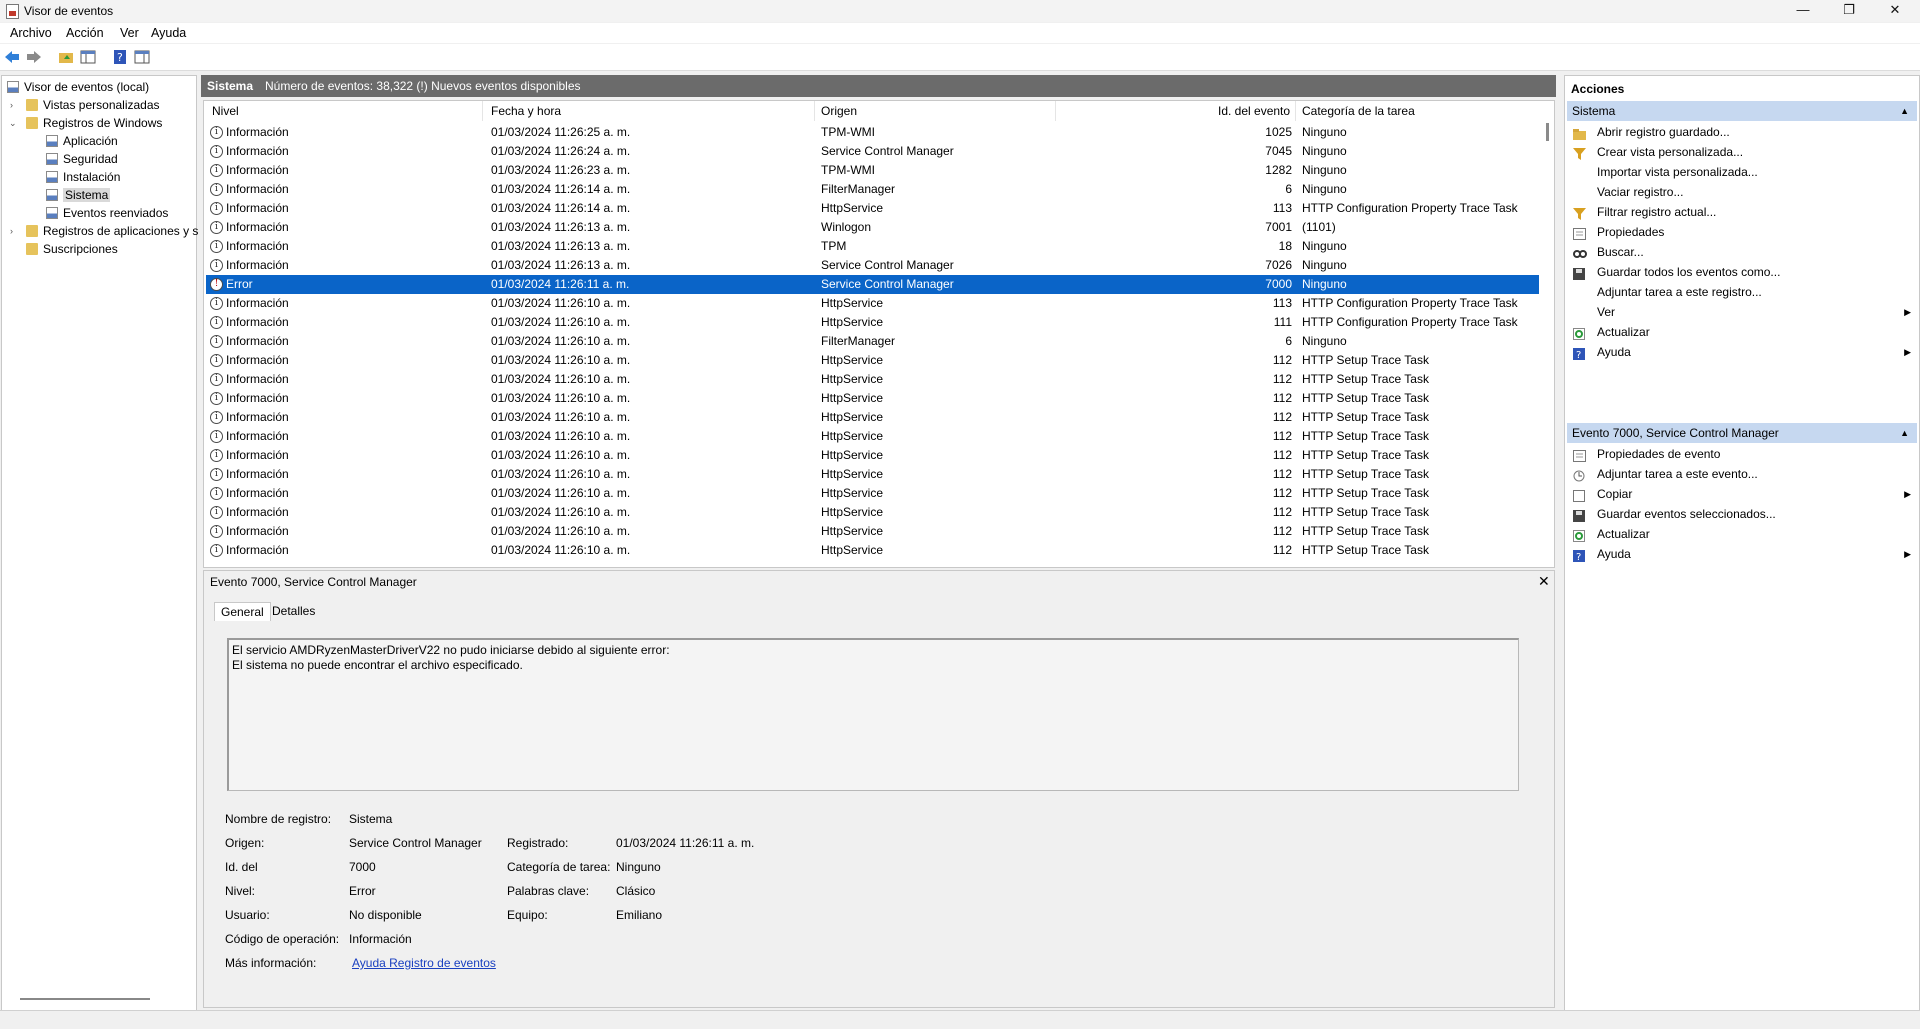 This screenshot has width=1920, height=1029. What do you see at coordinates (142, 57) in the screenshot?
I see `show-hide-actions-icon` at bounding box center [142, 57].